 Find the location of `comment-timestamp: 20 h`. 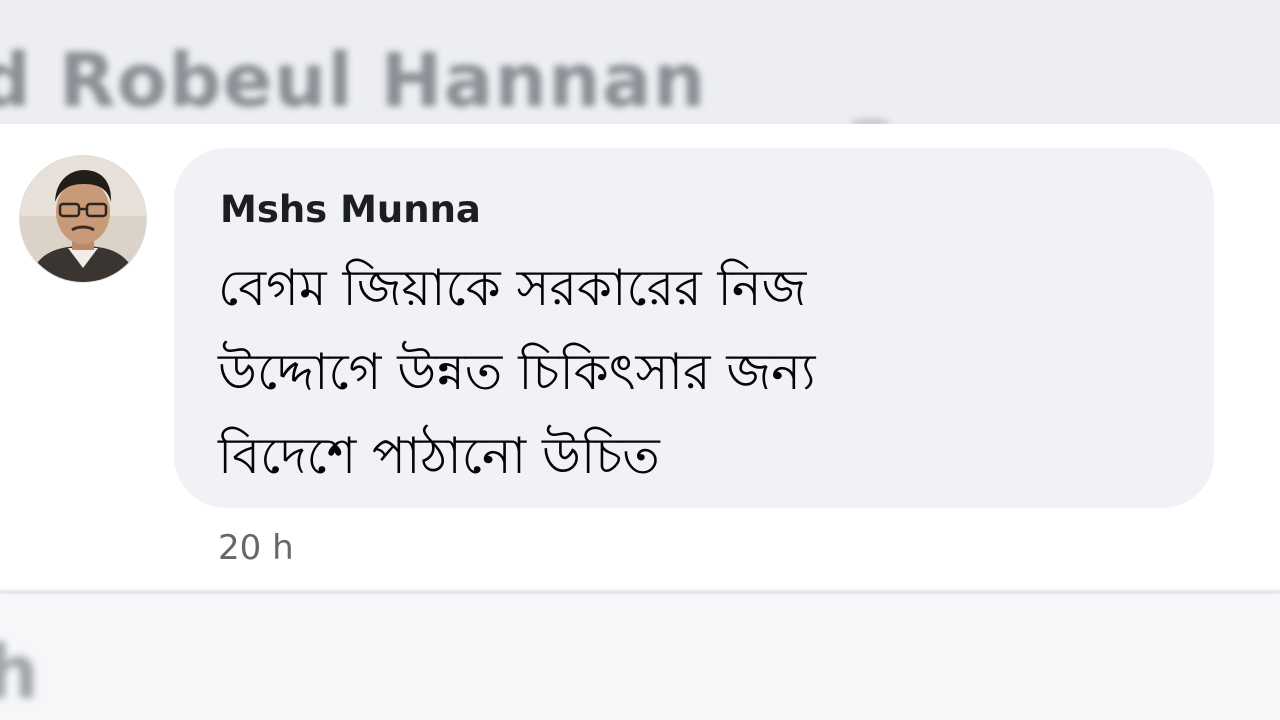

comment-timestamp: 20 h is located at coordinates (256, 548).